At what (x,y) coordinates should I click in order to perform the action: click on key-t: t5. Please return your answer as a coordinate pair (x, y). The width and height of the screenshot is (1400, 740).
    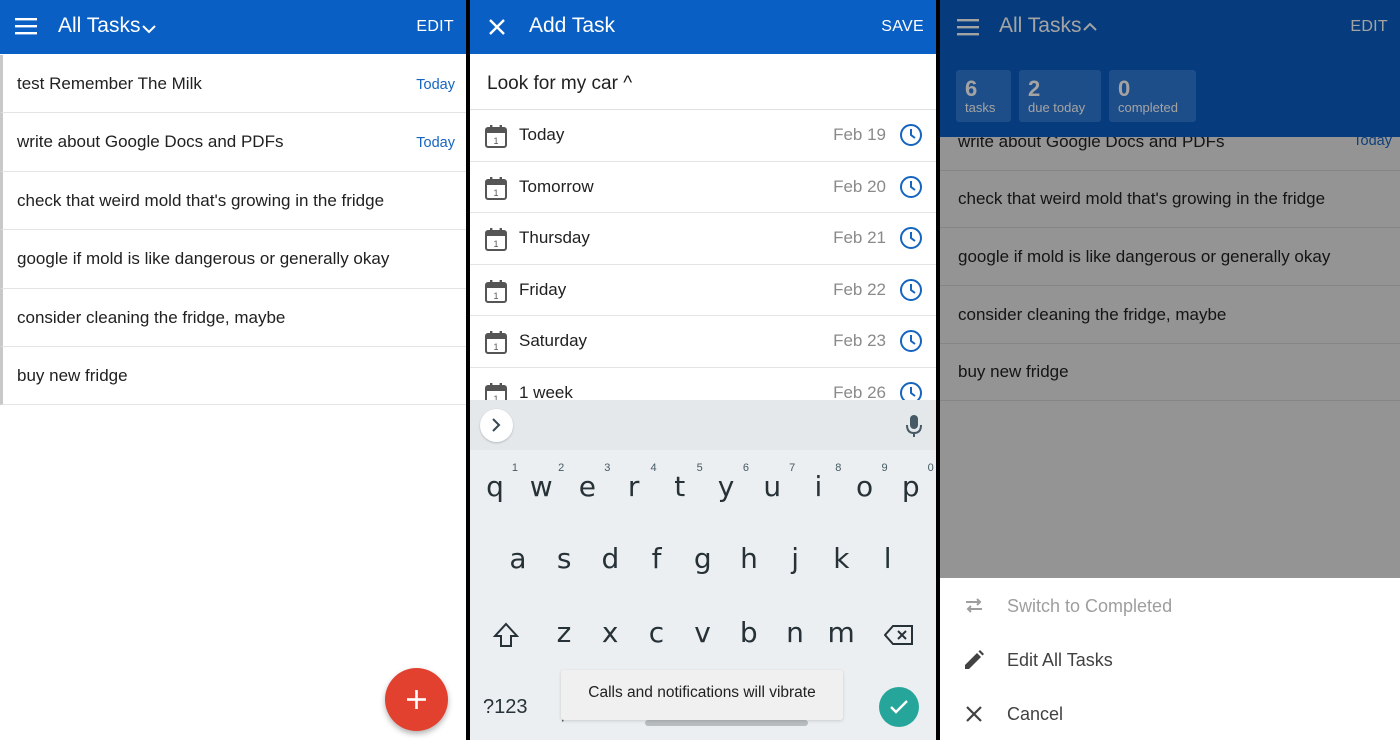
    Looking at the image, I should click on (680, 482).